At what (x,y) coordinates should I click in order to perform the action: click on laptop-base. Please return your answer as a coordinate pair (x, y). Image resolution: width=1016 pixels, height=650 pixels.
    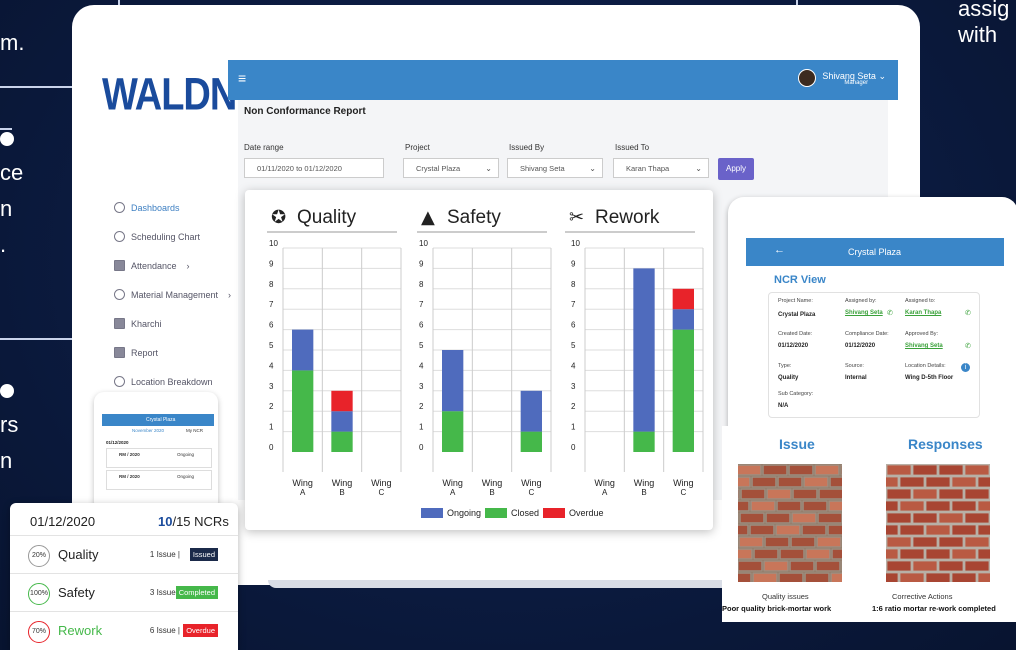
    Looking at the image, I should click on (508, 584).